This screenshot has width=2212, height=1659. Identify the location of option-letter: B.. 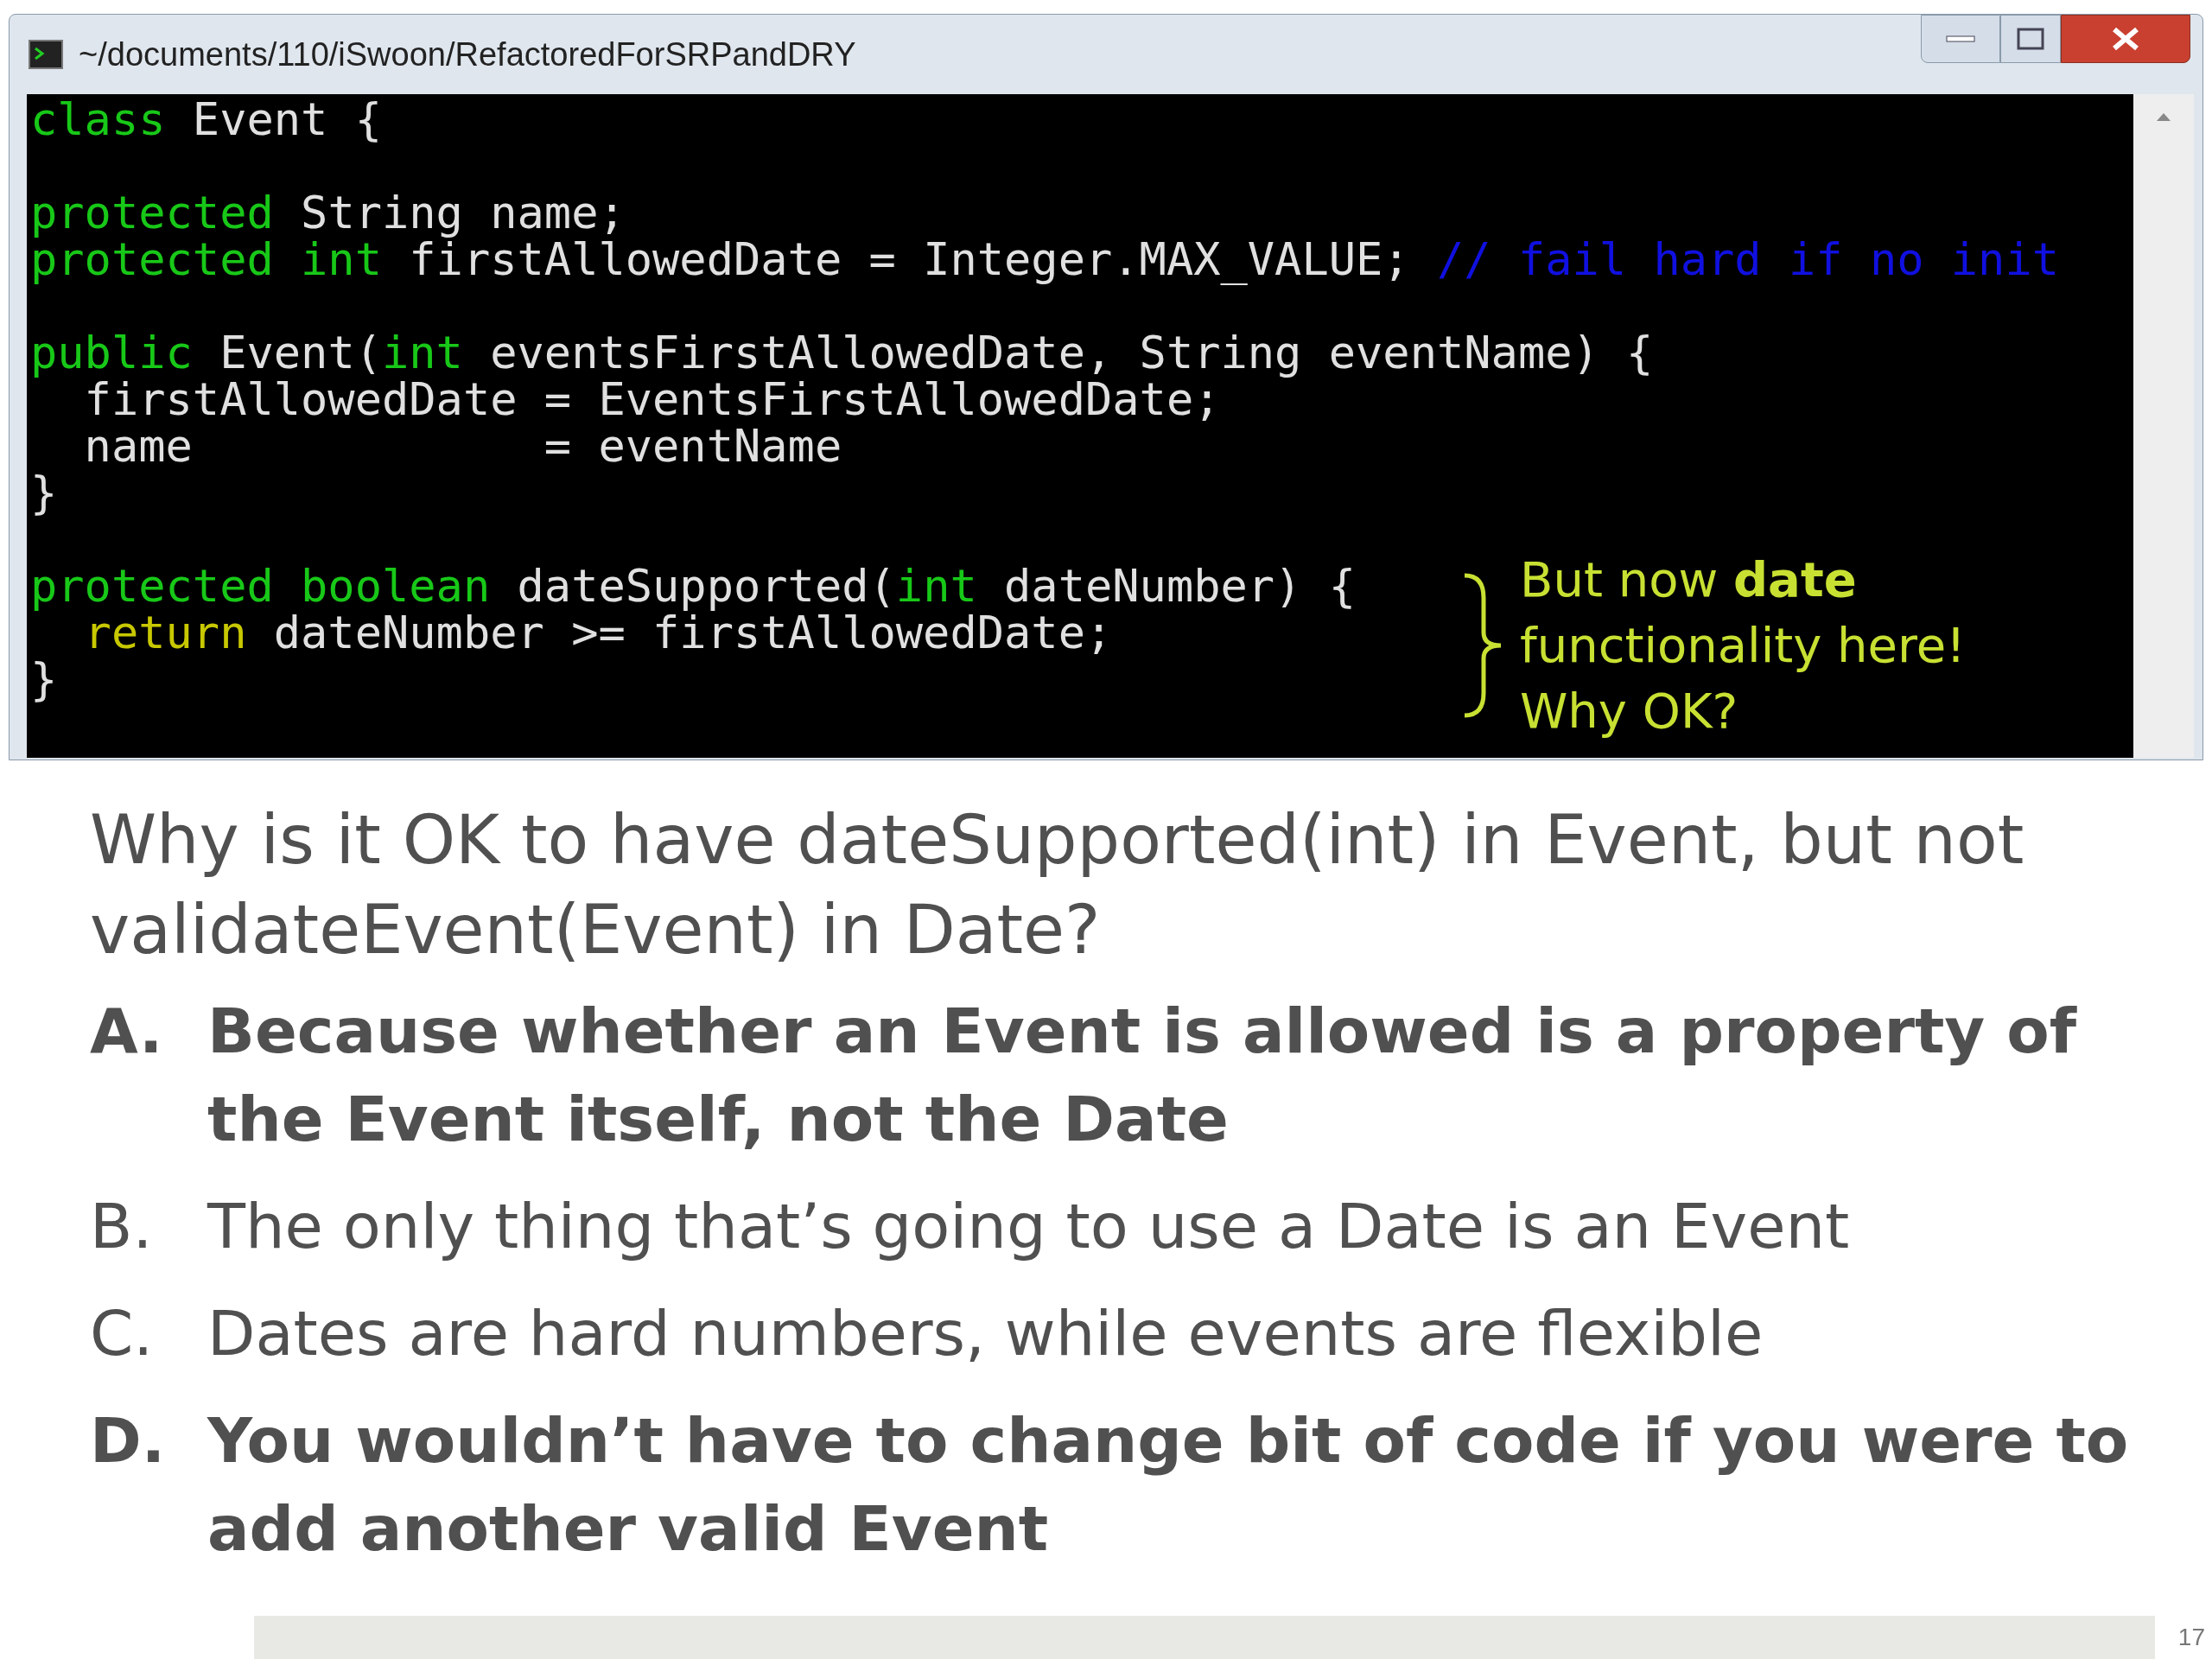
(122, 1226).